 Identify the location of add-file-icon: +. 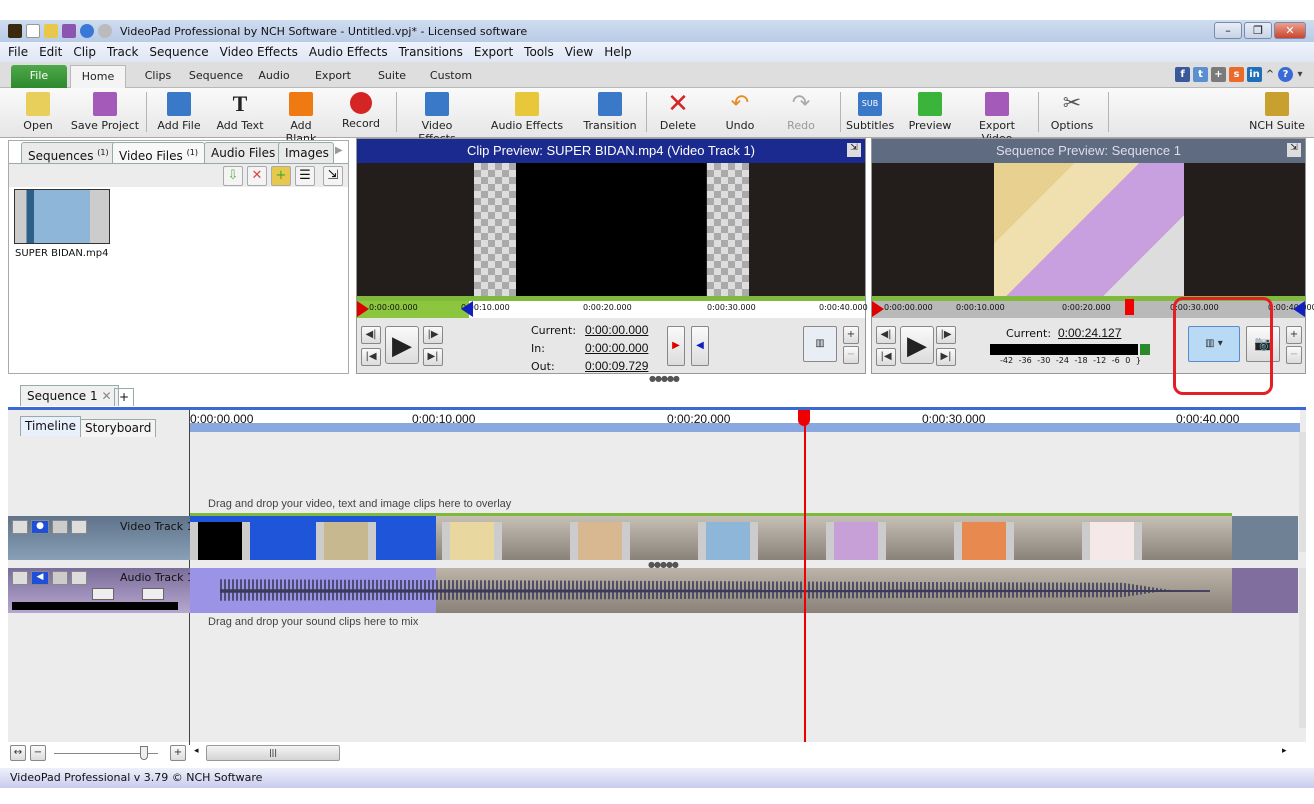
(281, 176).